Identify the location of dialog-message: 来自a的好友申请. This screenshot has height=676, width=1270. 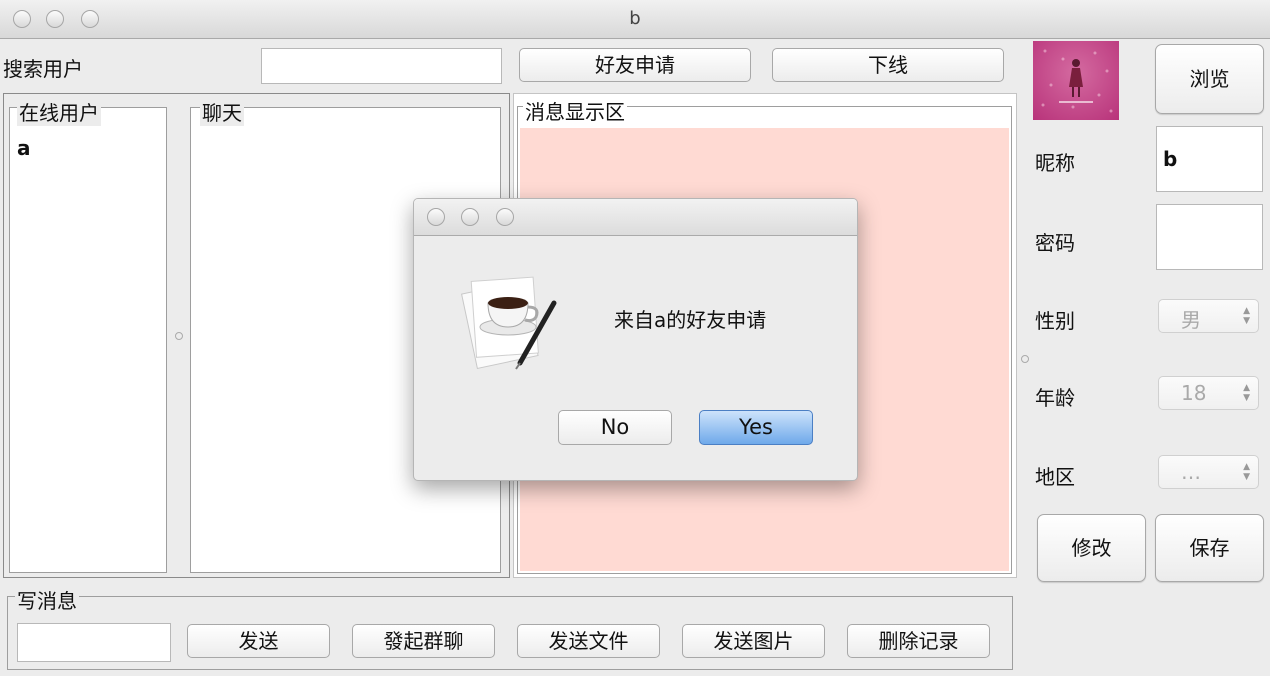
(690, 320).